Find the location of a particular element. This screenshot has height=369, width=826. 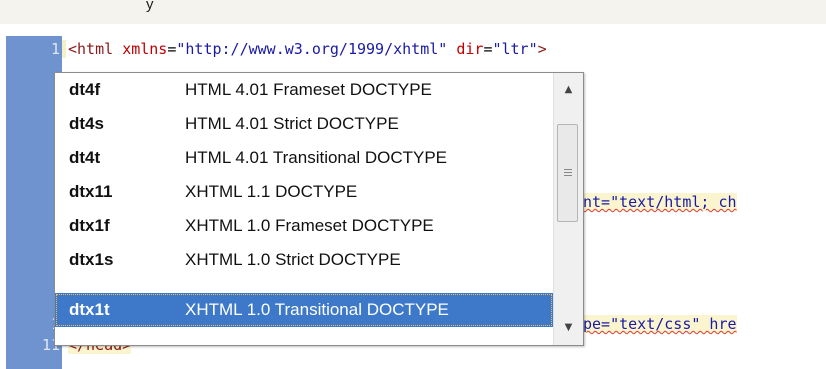

code-line-meta-fragment: nt="text/html; ch is located at coordinates (660, 202).